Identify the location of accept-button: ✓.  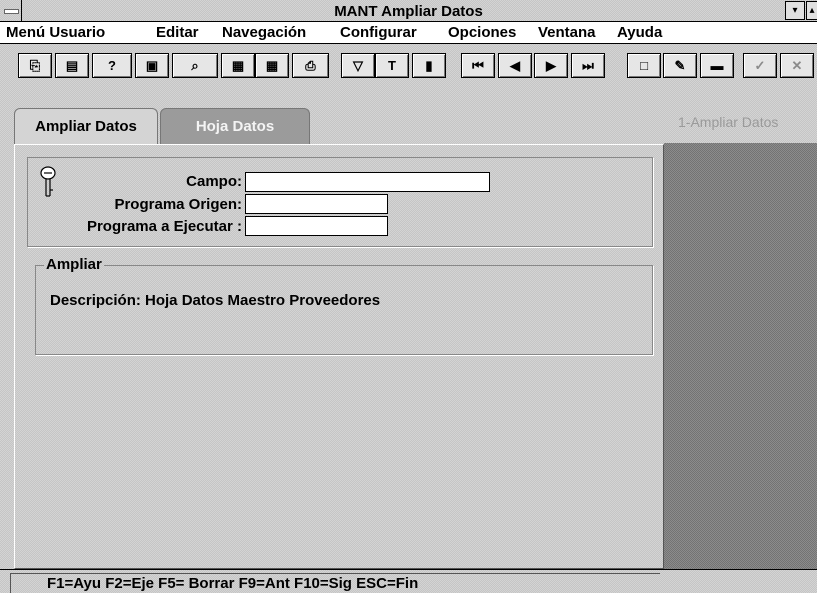
(760, 65).